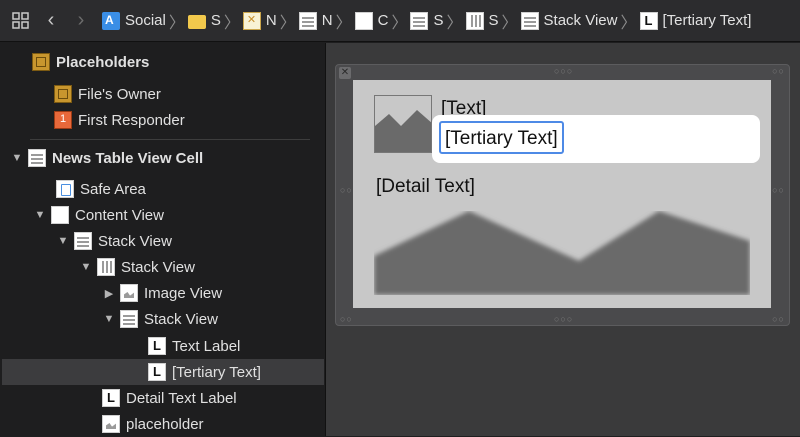 The width and height of the screenshot is (800, 437). I want to click on outline-divider, so click(170, 139).